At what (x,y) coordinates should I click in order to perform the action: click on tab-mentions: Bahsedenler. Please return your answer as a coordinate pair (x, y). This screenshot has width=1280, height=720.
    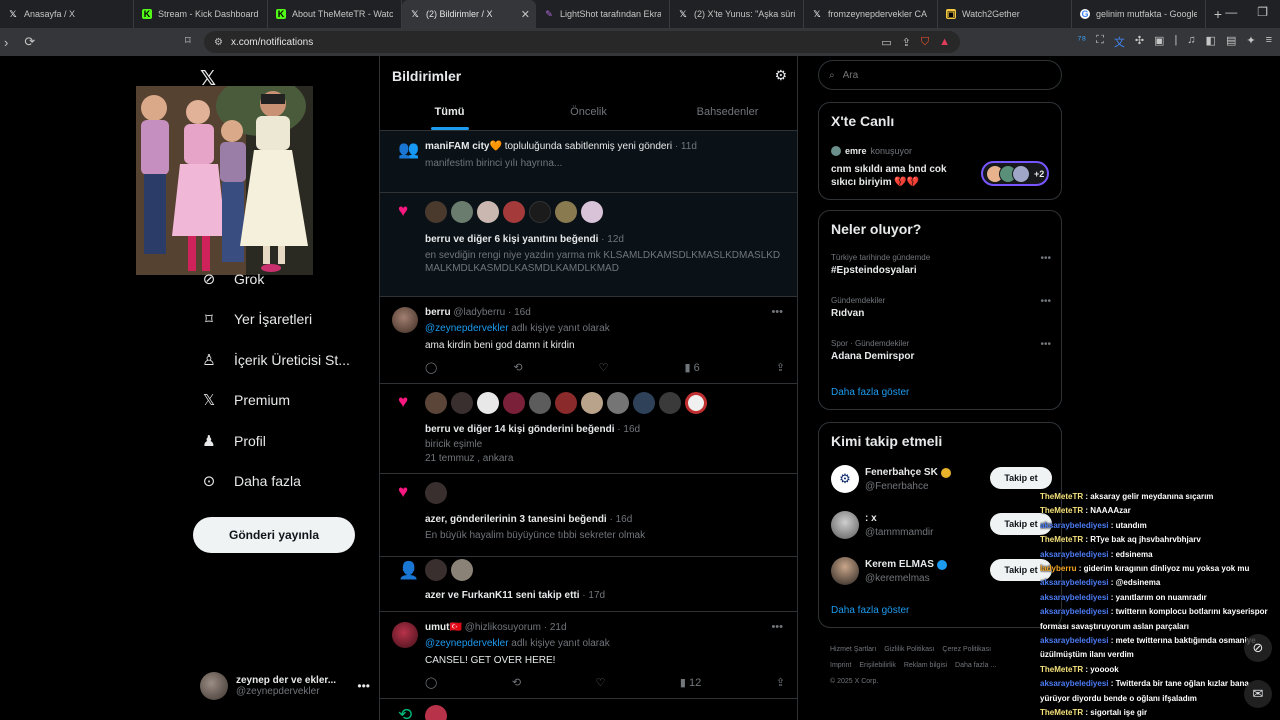
    Looking at the image, I should click on (727, 113).